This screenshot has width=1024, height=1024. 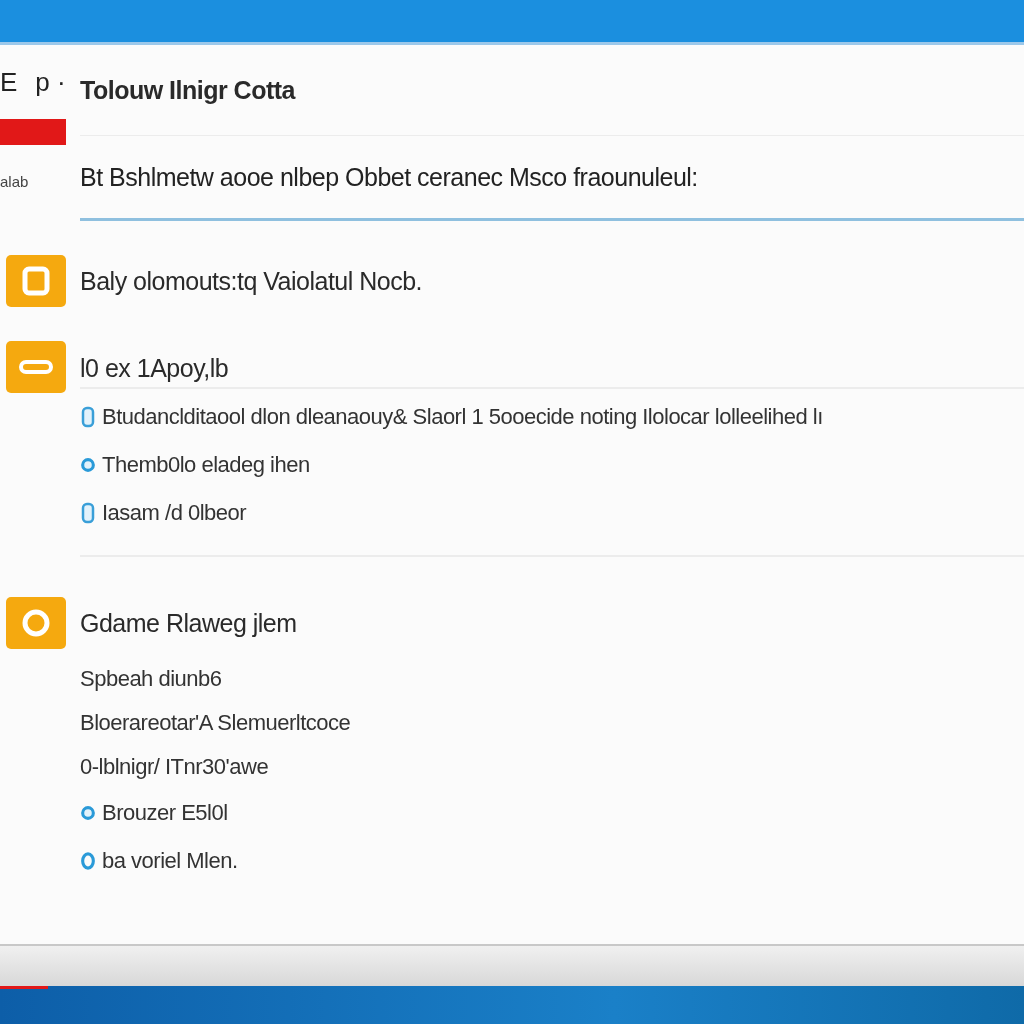 I want to click on section-title: l0 ex 1Apoy,lb, so click(x=552, y=367).